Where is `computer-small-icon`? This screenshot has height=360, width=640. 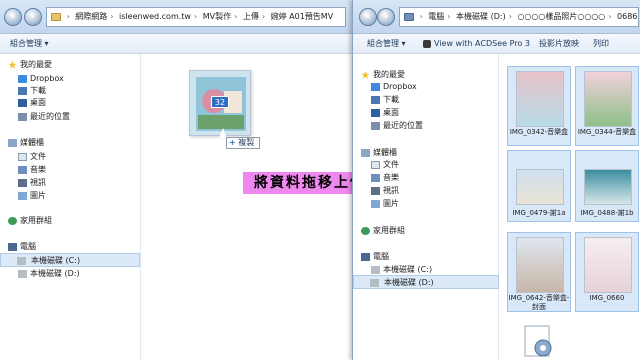 computer-small-icon is located at coordinates (409, 16).